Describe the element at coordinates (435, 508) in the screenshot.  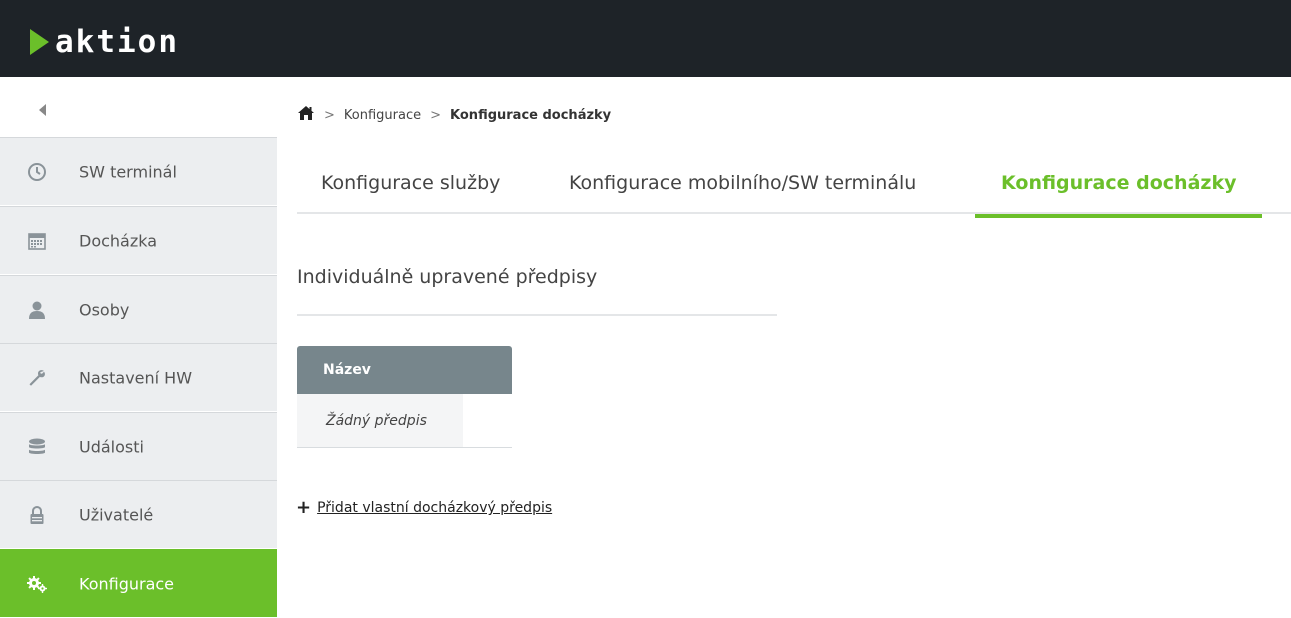
I see `add-predpis-label: Přidat vlastní docházkový předpis` at that location.